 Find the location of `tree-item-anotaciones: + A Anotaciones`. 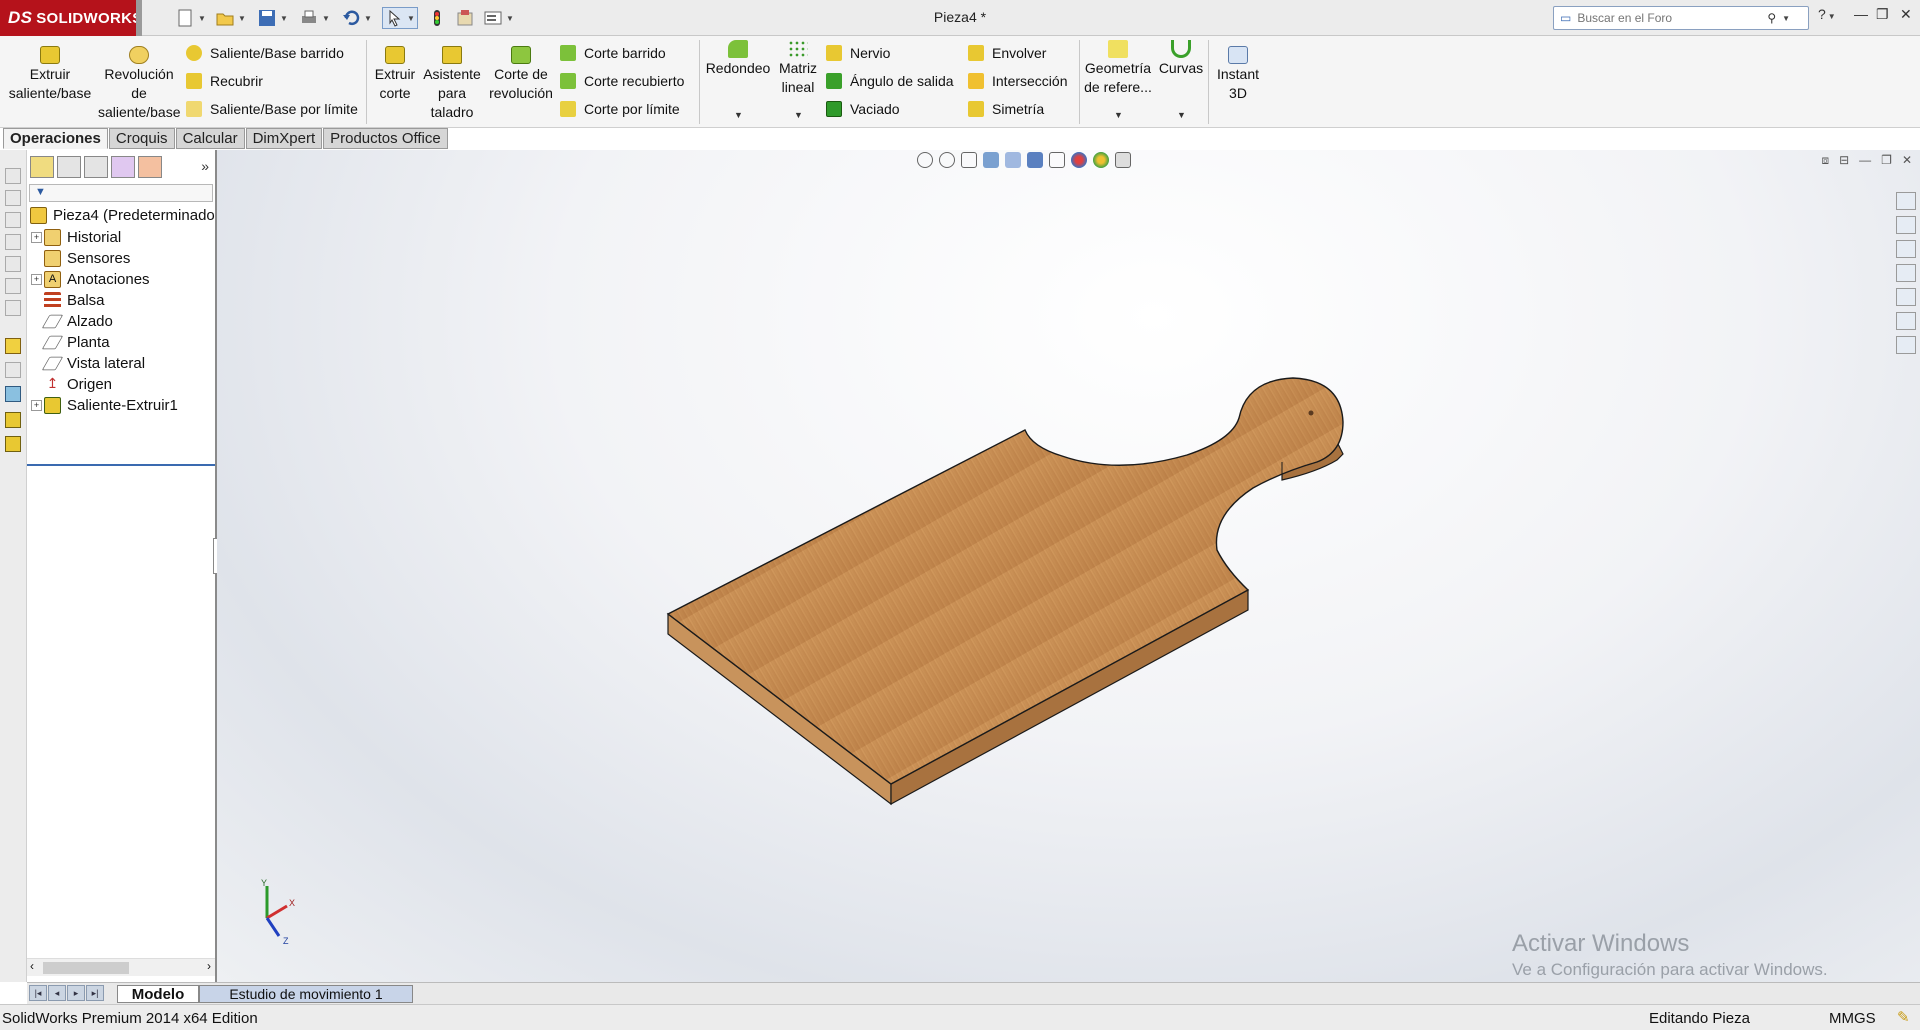

tree-item-anotaciones: + A Anotaciones is located at coordinates (90, 279).